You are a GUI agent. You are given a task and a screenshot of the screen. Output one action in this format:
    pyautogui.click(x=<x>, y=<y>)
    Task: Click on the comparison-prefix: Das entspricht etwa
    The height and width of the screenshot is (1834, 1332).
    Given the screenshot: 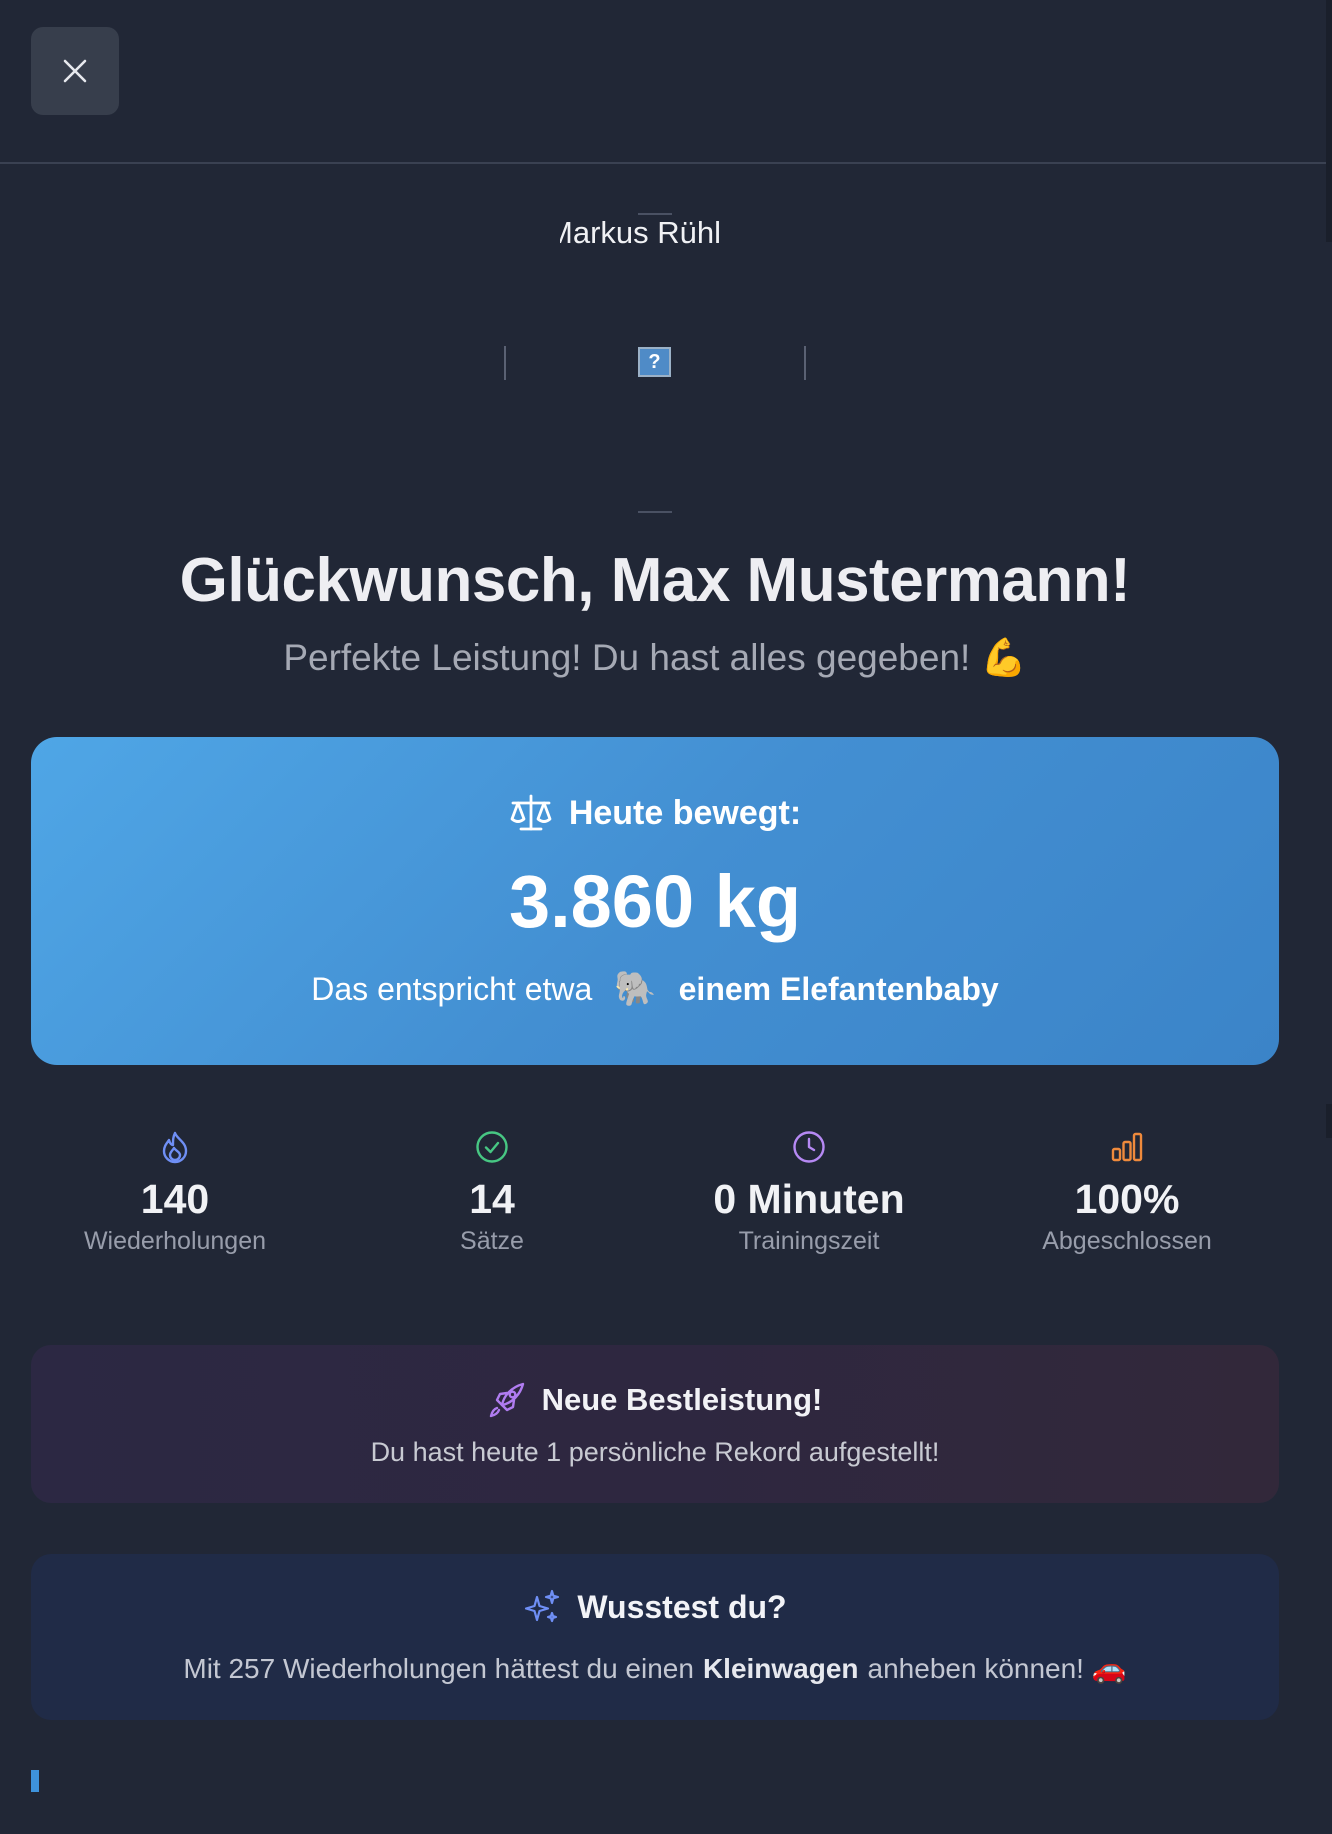 What is the action you would take?
    pyautogui.click(x=452, y=988)
    